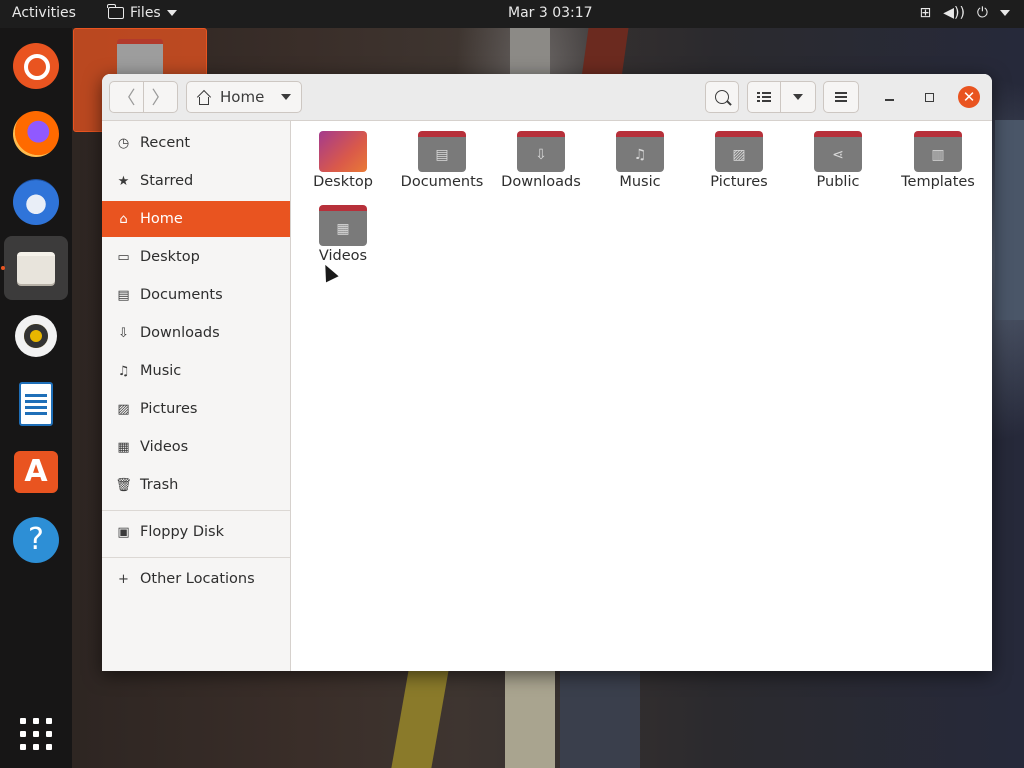  What do you see at coordinates (203, 97) in the screenshot?
I see `home-icon` at bounding box center [203, 97].